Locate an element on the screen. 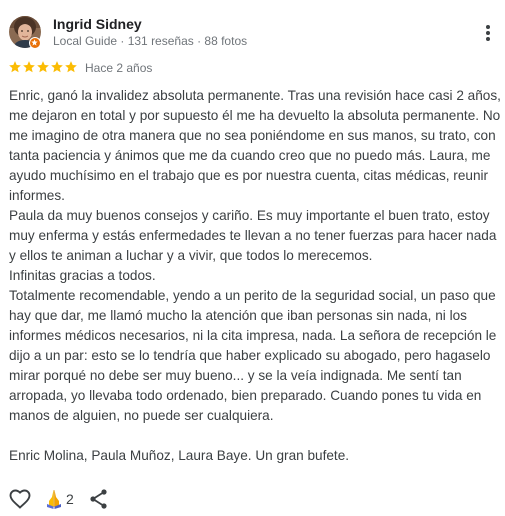  reaction-count: 2 is located at coordinates (70, 499).